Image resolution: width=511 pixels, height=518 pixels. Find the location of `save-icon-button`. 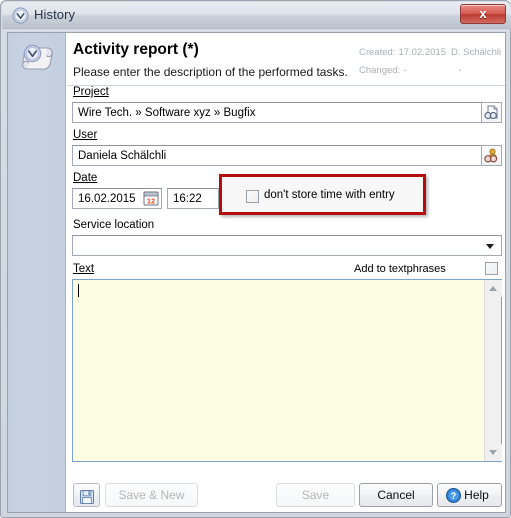

save-icon-button is located at coordinates (86, 495).